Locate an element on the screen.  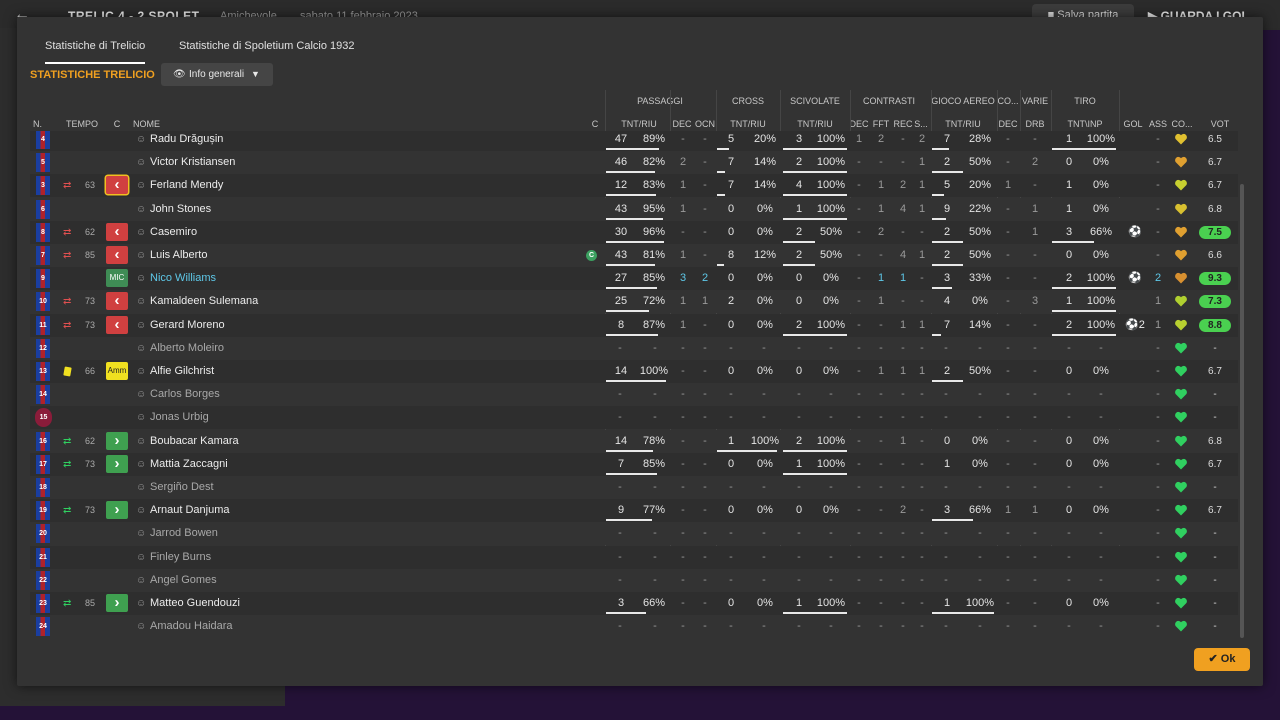
col-num: N. is located at coordinates (37, 124).